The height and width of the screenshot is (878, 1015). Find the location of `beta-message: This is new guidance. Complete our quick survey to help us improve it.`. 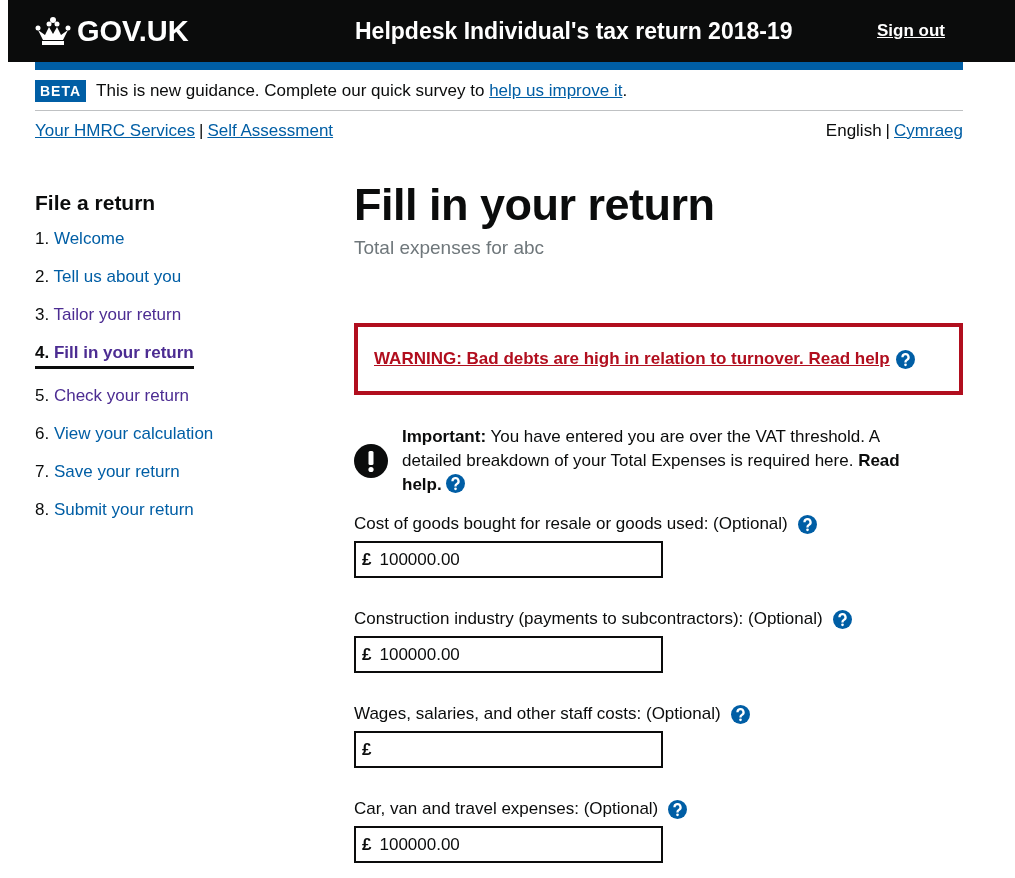

beta-message: This is new guidance. Complete our quick survey to help us improve it. is located at coordinates (362, 91).